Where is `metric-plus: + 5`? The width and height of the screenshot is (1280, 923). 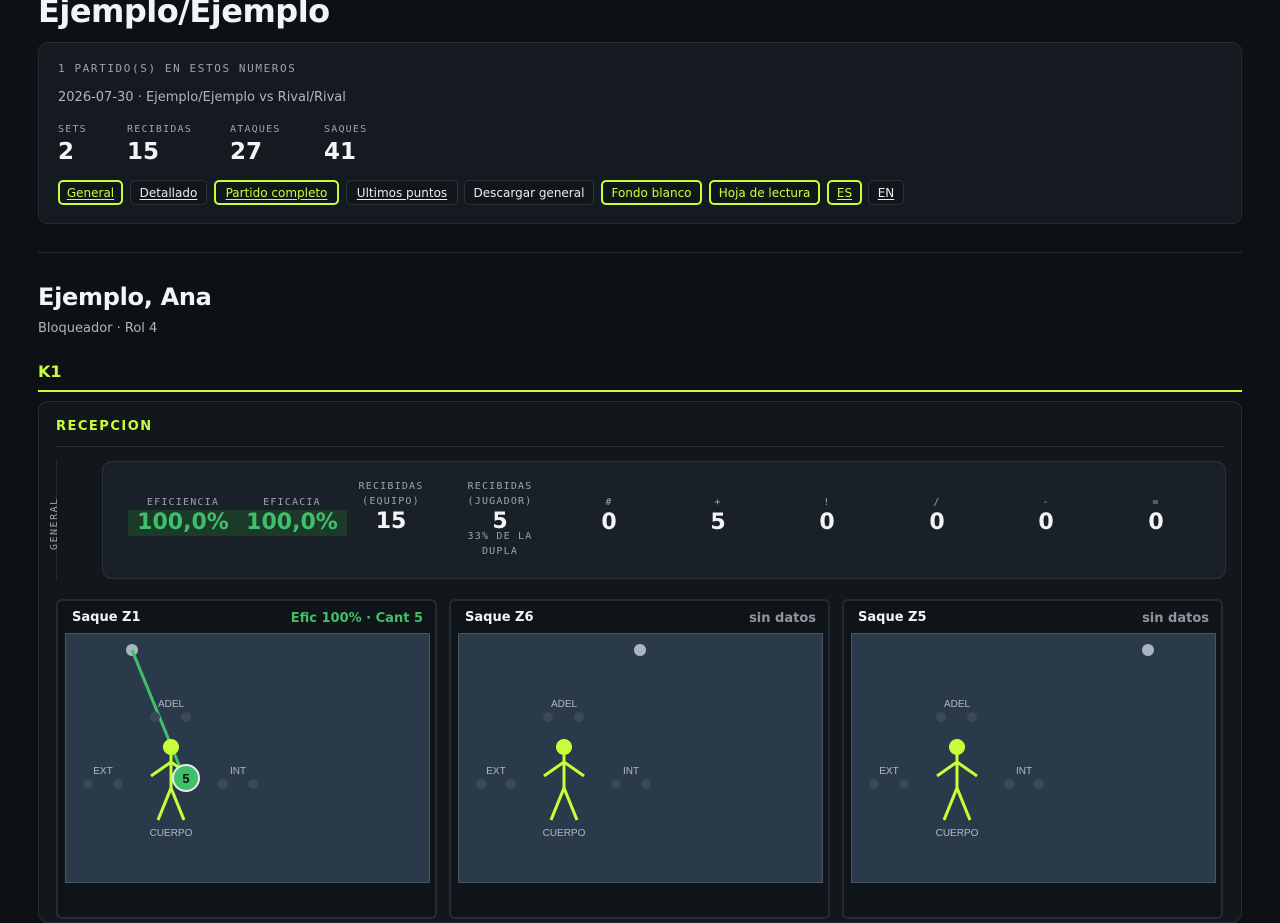
metric-plus: + 5 is located at coordinates (718, 516).